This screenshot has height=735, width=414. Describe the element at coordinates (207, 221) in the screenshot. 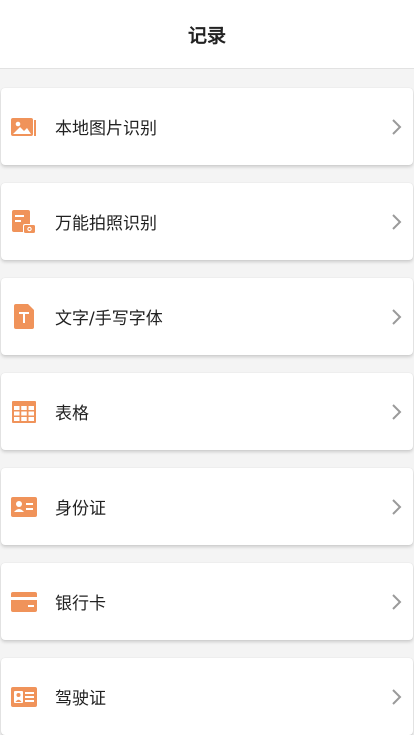

I see `list-item-photo-recognition: 万能拍照识别` at that location.